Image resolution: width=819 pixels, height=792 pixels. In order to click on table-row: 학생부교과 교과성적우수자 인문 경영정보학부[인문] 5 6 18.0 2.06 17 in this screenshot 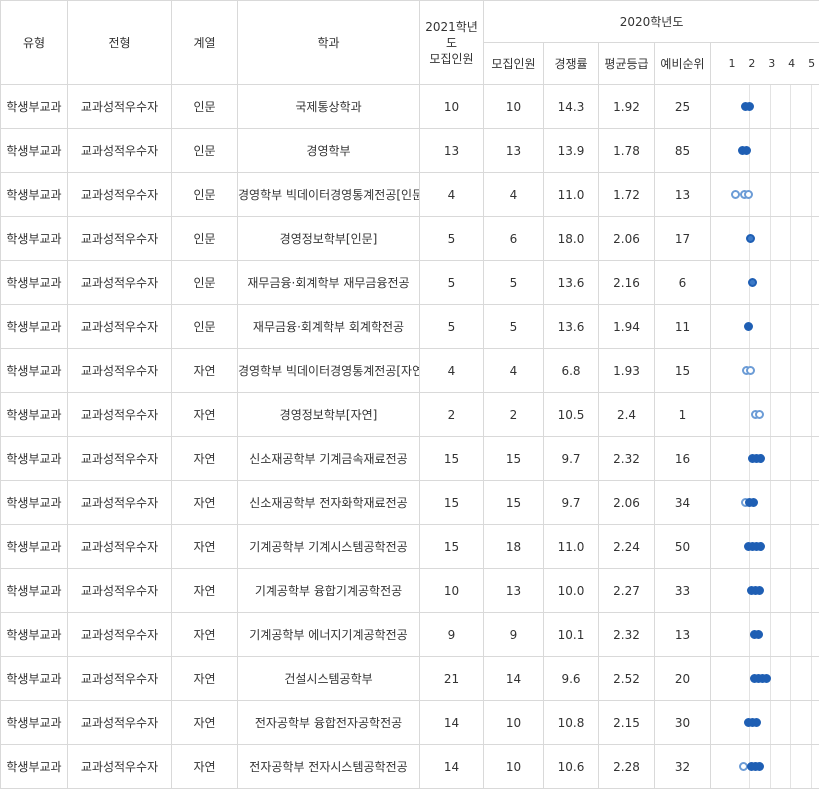, I will do `click(409, 238)`.